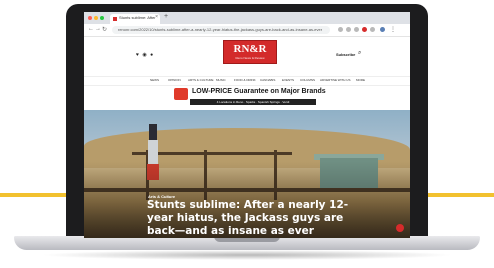 This screenshot has height=268, width=494. What do you see at coordinates (154, 80) in the screenshot?
I see `nav-item-news: NEWS` at bounding box center [154, 80].